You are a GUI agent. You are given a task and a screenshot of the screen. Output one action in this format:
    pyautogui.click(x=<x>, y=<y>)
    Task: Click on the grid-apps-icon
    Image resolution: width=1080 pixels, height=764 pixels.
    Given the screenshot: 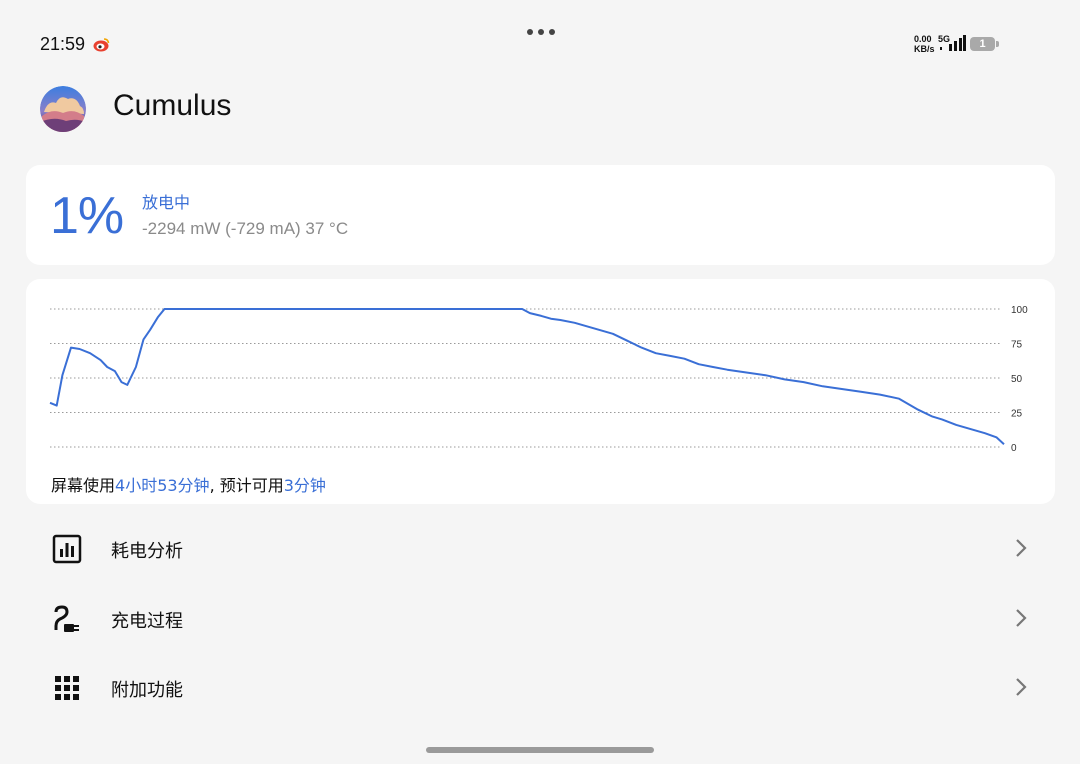 What is the action you would take?
    pyautogui.click(x=67, y=688)
    